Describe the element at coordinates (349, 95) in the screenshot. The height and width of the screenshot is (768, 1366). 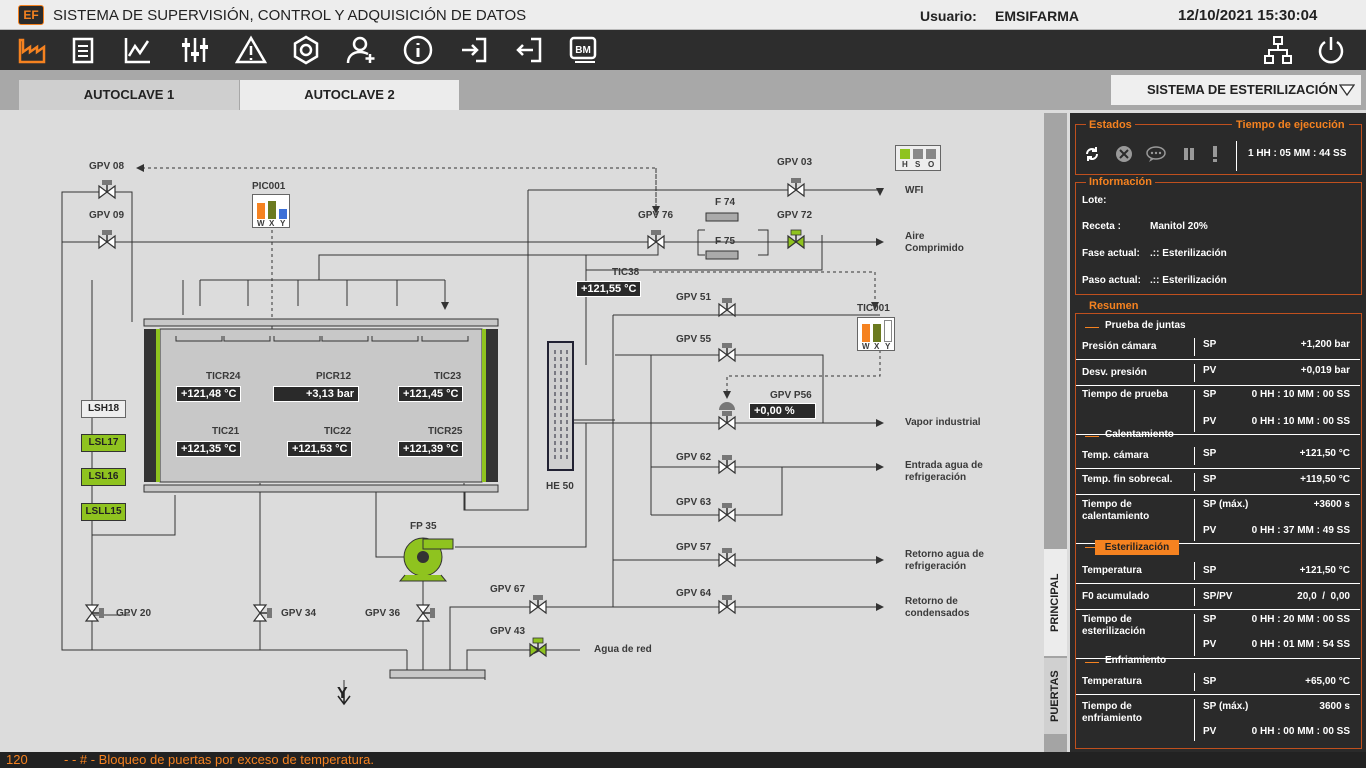
I see `tab-autoclave-2: AUTOCLAVE 2` at that location.